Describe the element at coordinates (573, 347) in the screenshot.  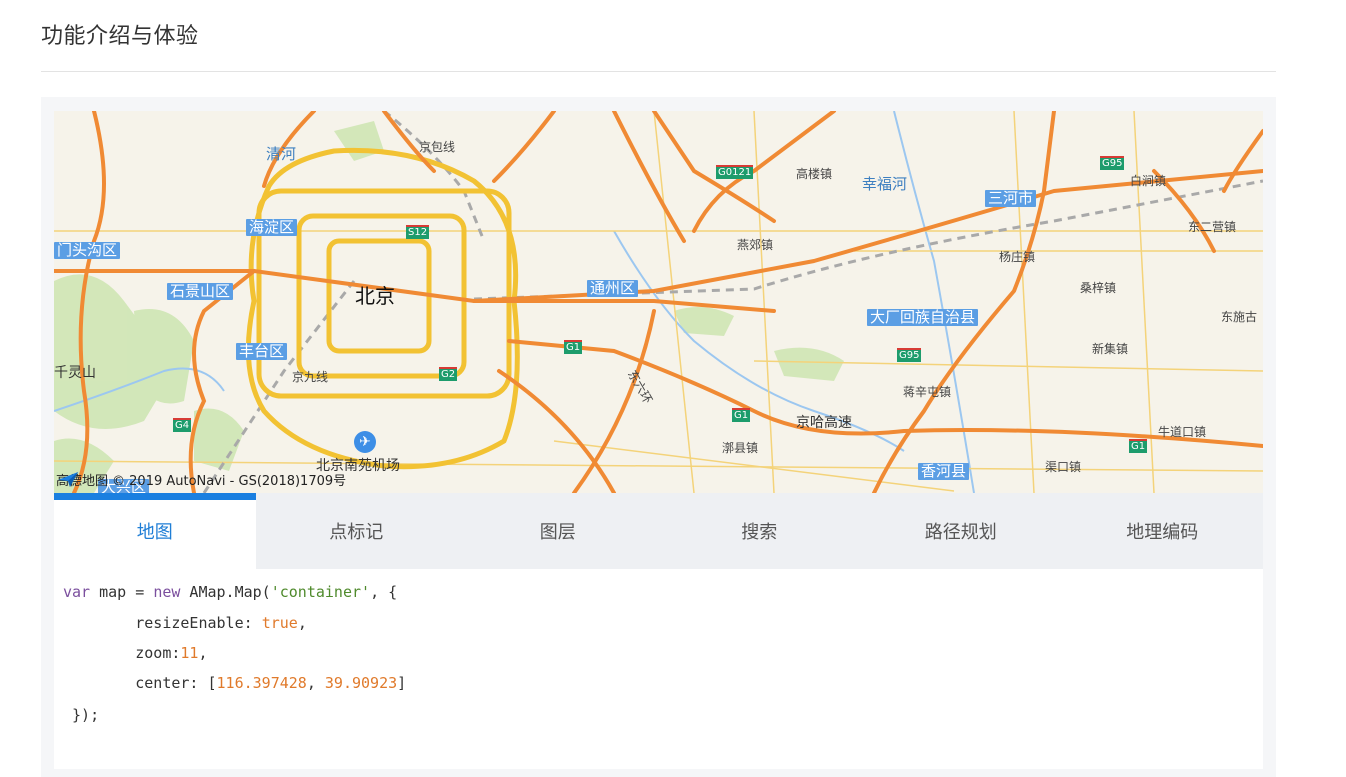
I see `road-badge-g1a: G1` at that location.